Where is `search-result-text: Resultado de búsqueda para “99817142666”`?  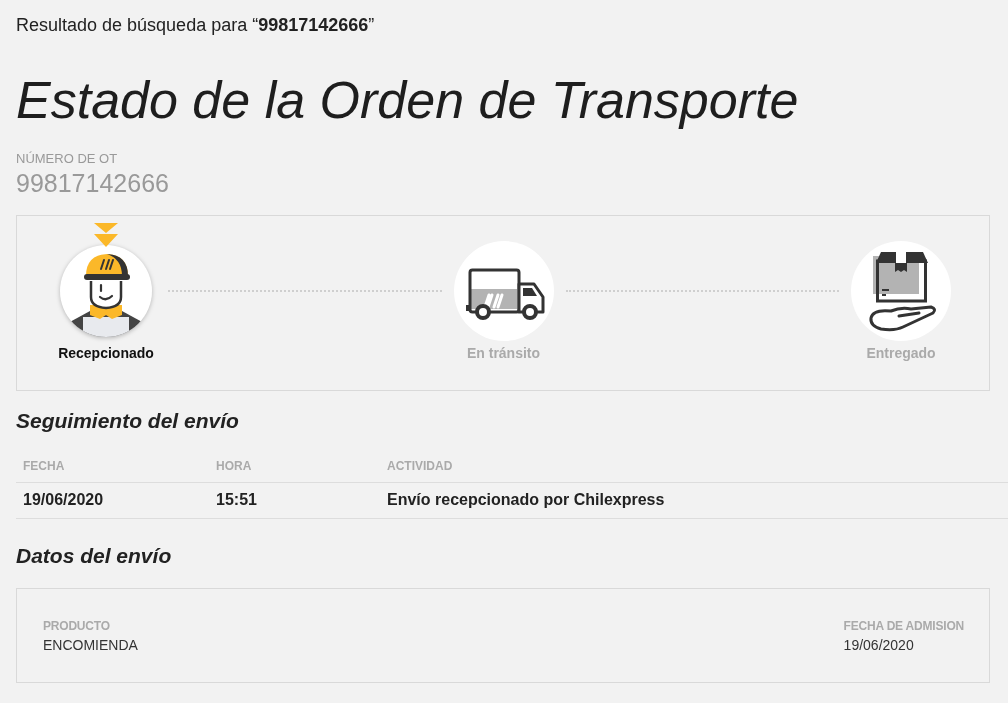
search-result-text: Resultado de búsqueda para “99817142666” is located at coordinates (196, 25).